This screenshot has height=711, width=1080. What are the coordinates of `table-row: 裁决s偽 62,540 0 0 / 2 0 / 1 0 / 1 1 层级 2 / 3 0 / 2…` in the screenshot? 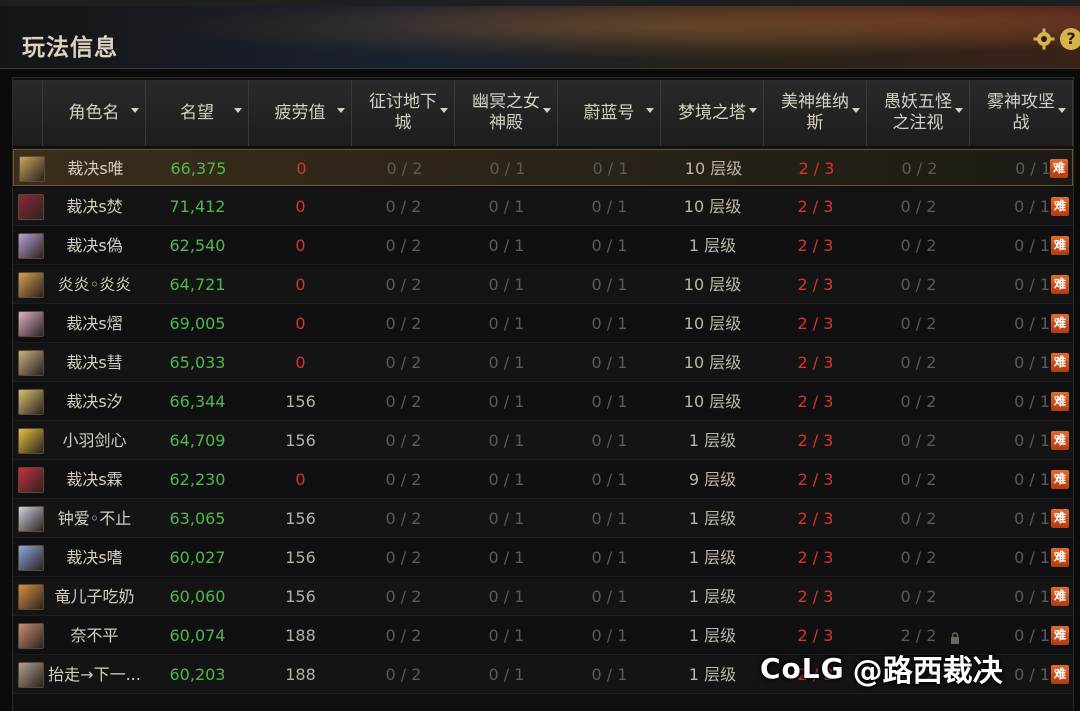 It's located at (543, 246).